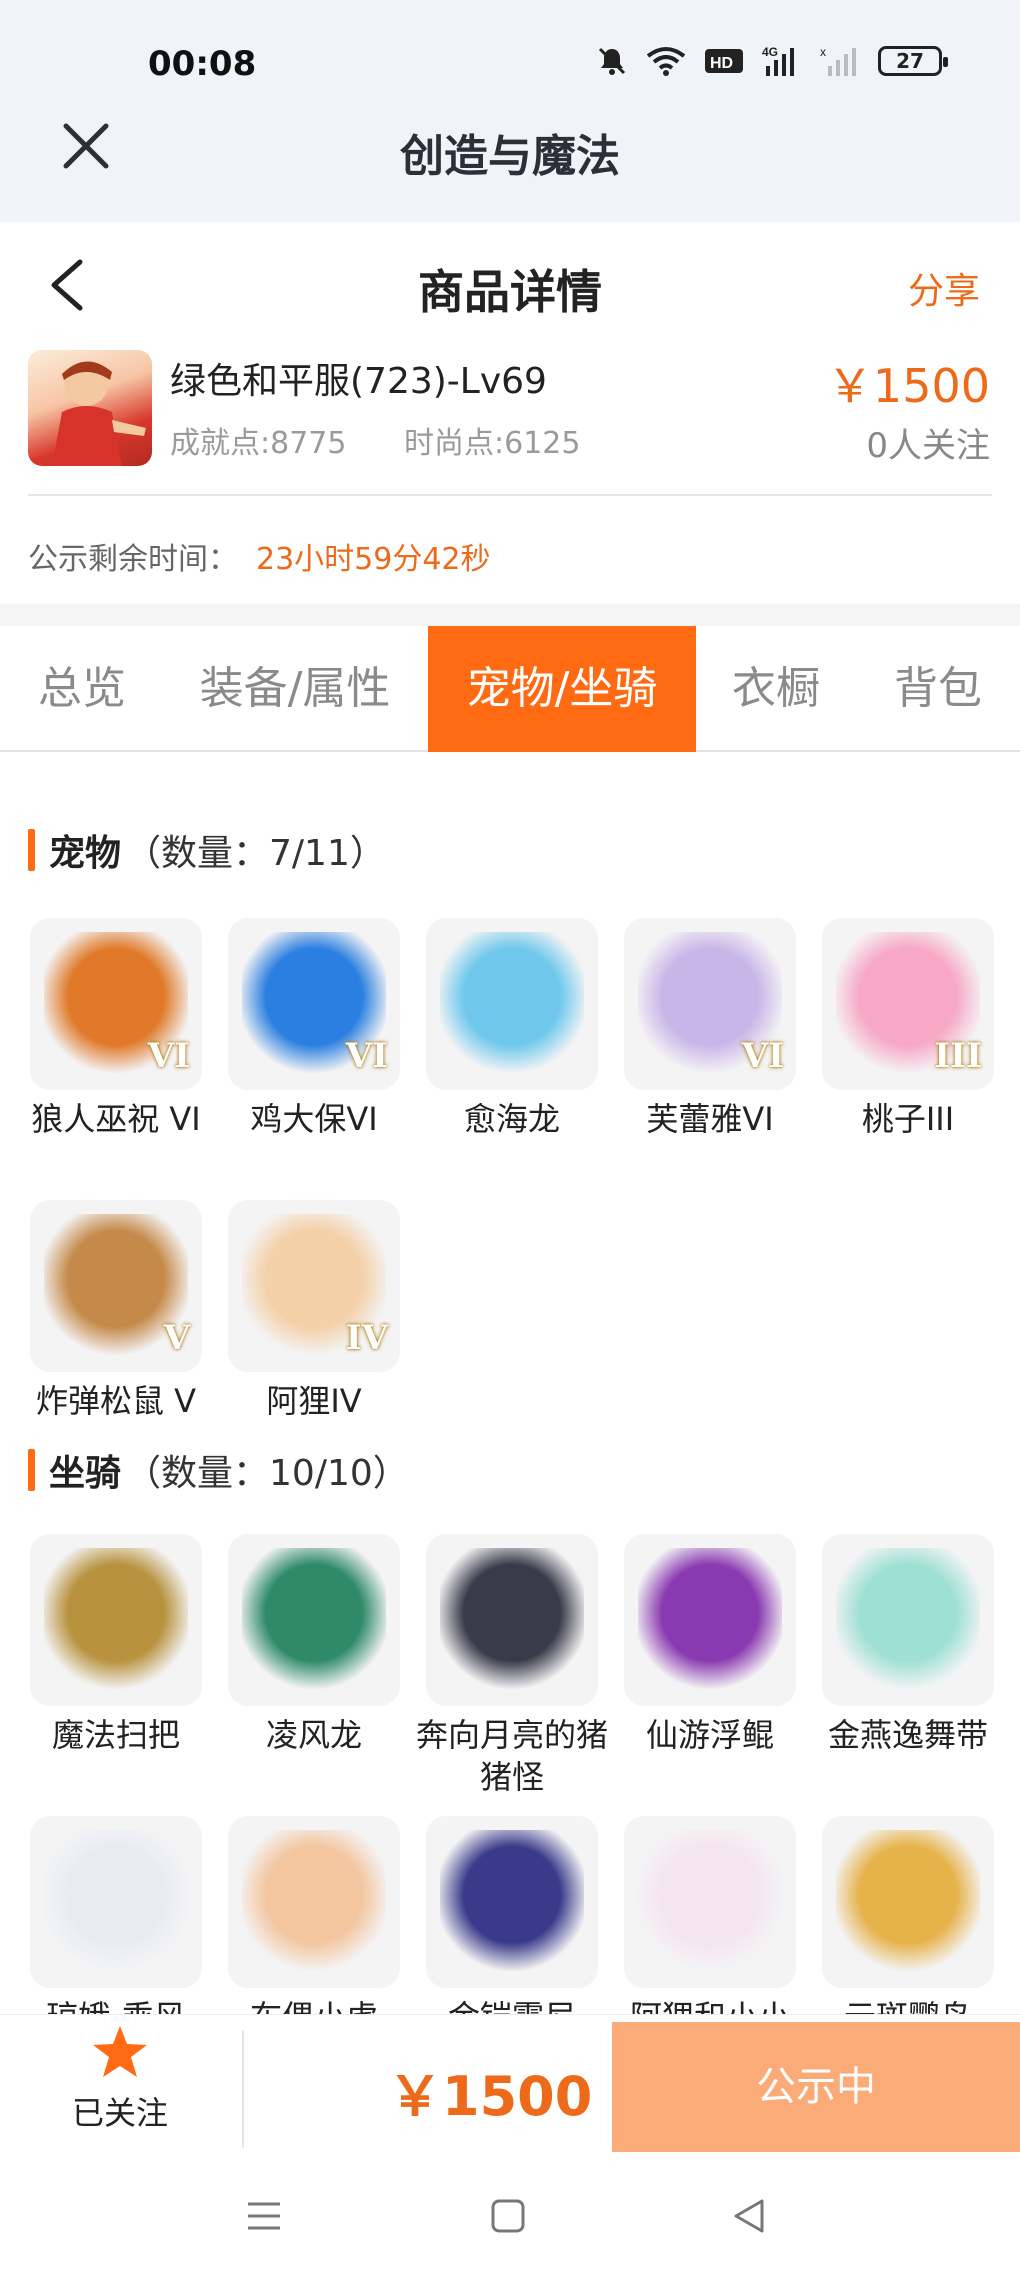 The image size is (1020, 2278). I want to click on character-avatar, so click(90, 408).